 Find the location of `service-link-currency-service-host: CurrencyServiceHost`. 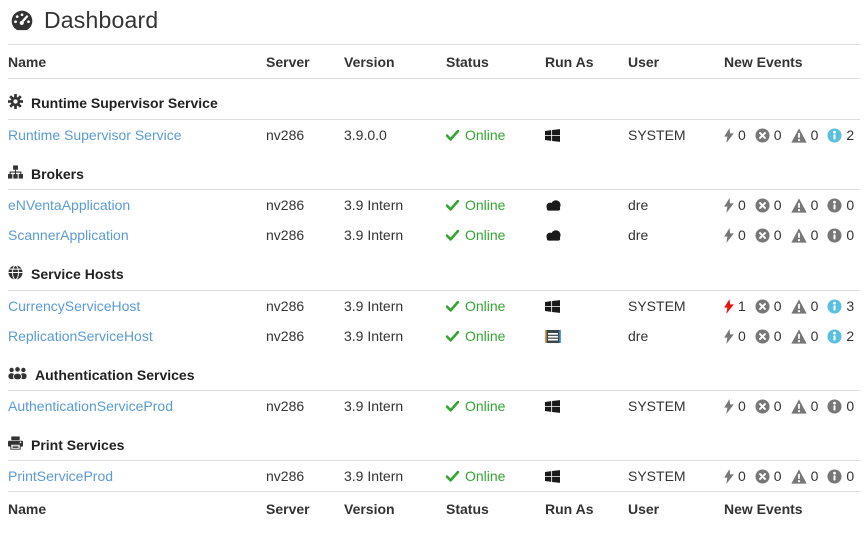

service-link-currency-service-host: CurrencyServiceHost is located at coordinates (74, 306).